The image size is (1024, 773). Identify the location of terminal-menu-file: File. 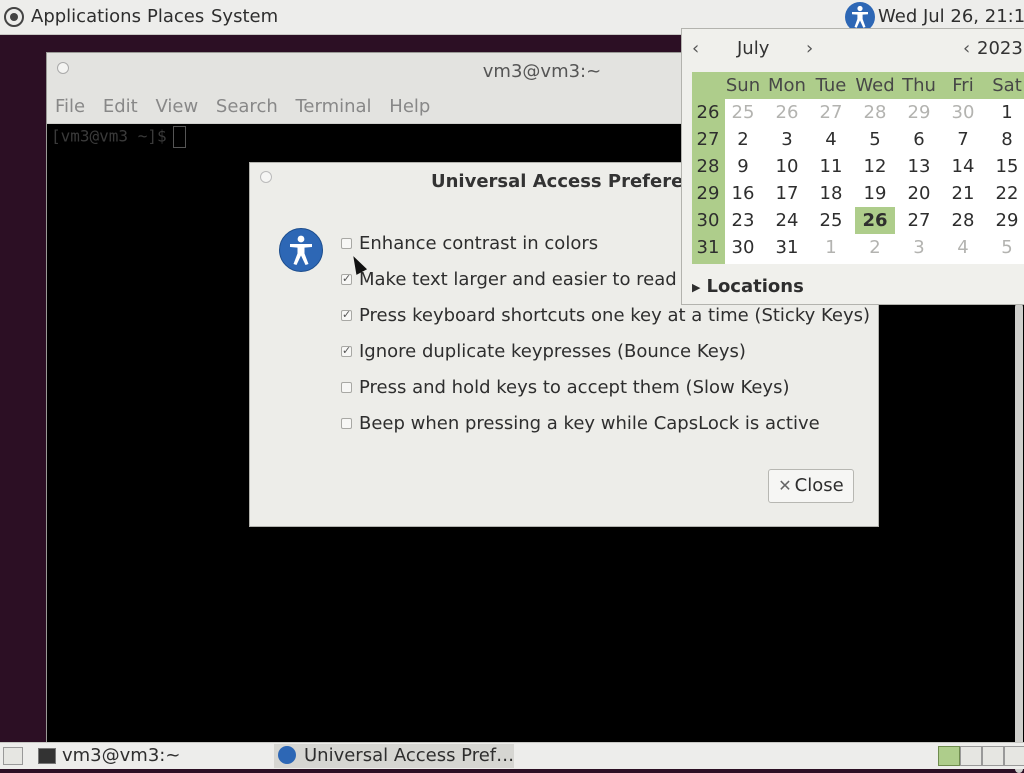
(70, 106).